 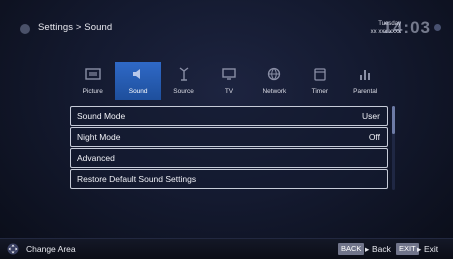 What do you see at coordinates (407, 249) in the screenshot?
I see `exit-key-badge: EXIT` at bounding box center [407, 249].